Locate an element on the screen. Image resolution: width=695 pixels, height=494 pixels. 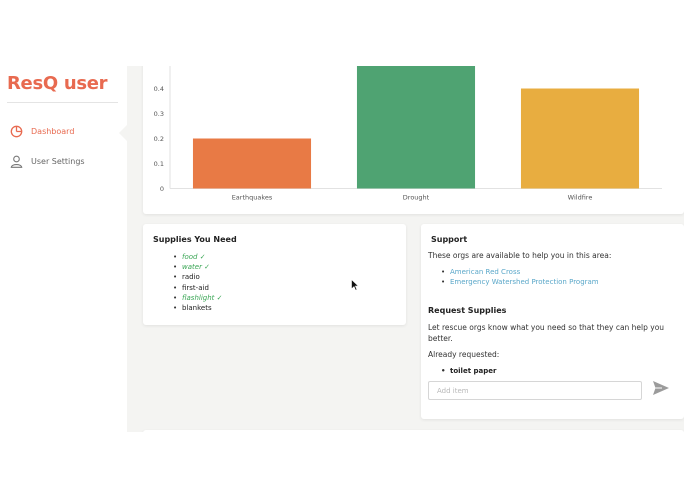
list-item: toilet paper is located at coordinates (468, 371).